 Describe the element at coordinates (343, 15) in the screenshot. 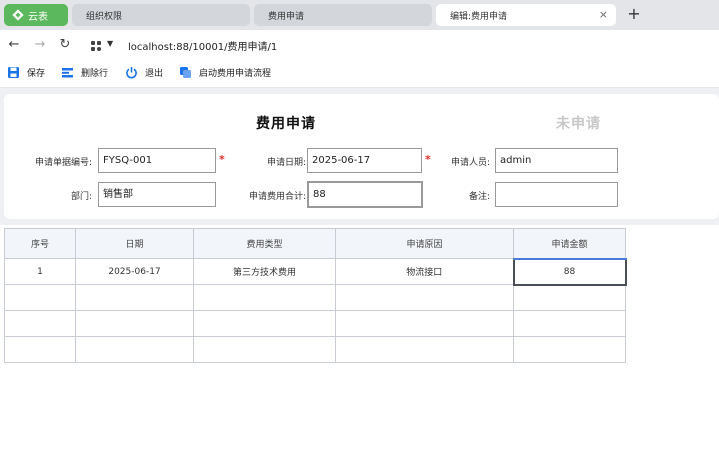

I see `tab-expense-request: 费用申请` at that location.